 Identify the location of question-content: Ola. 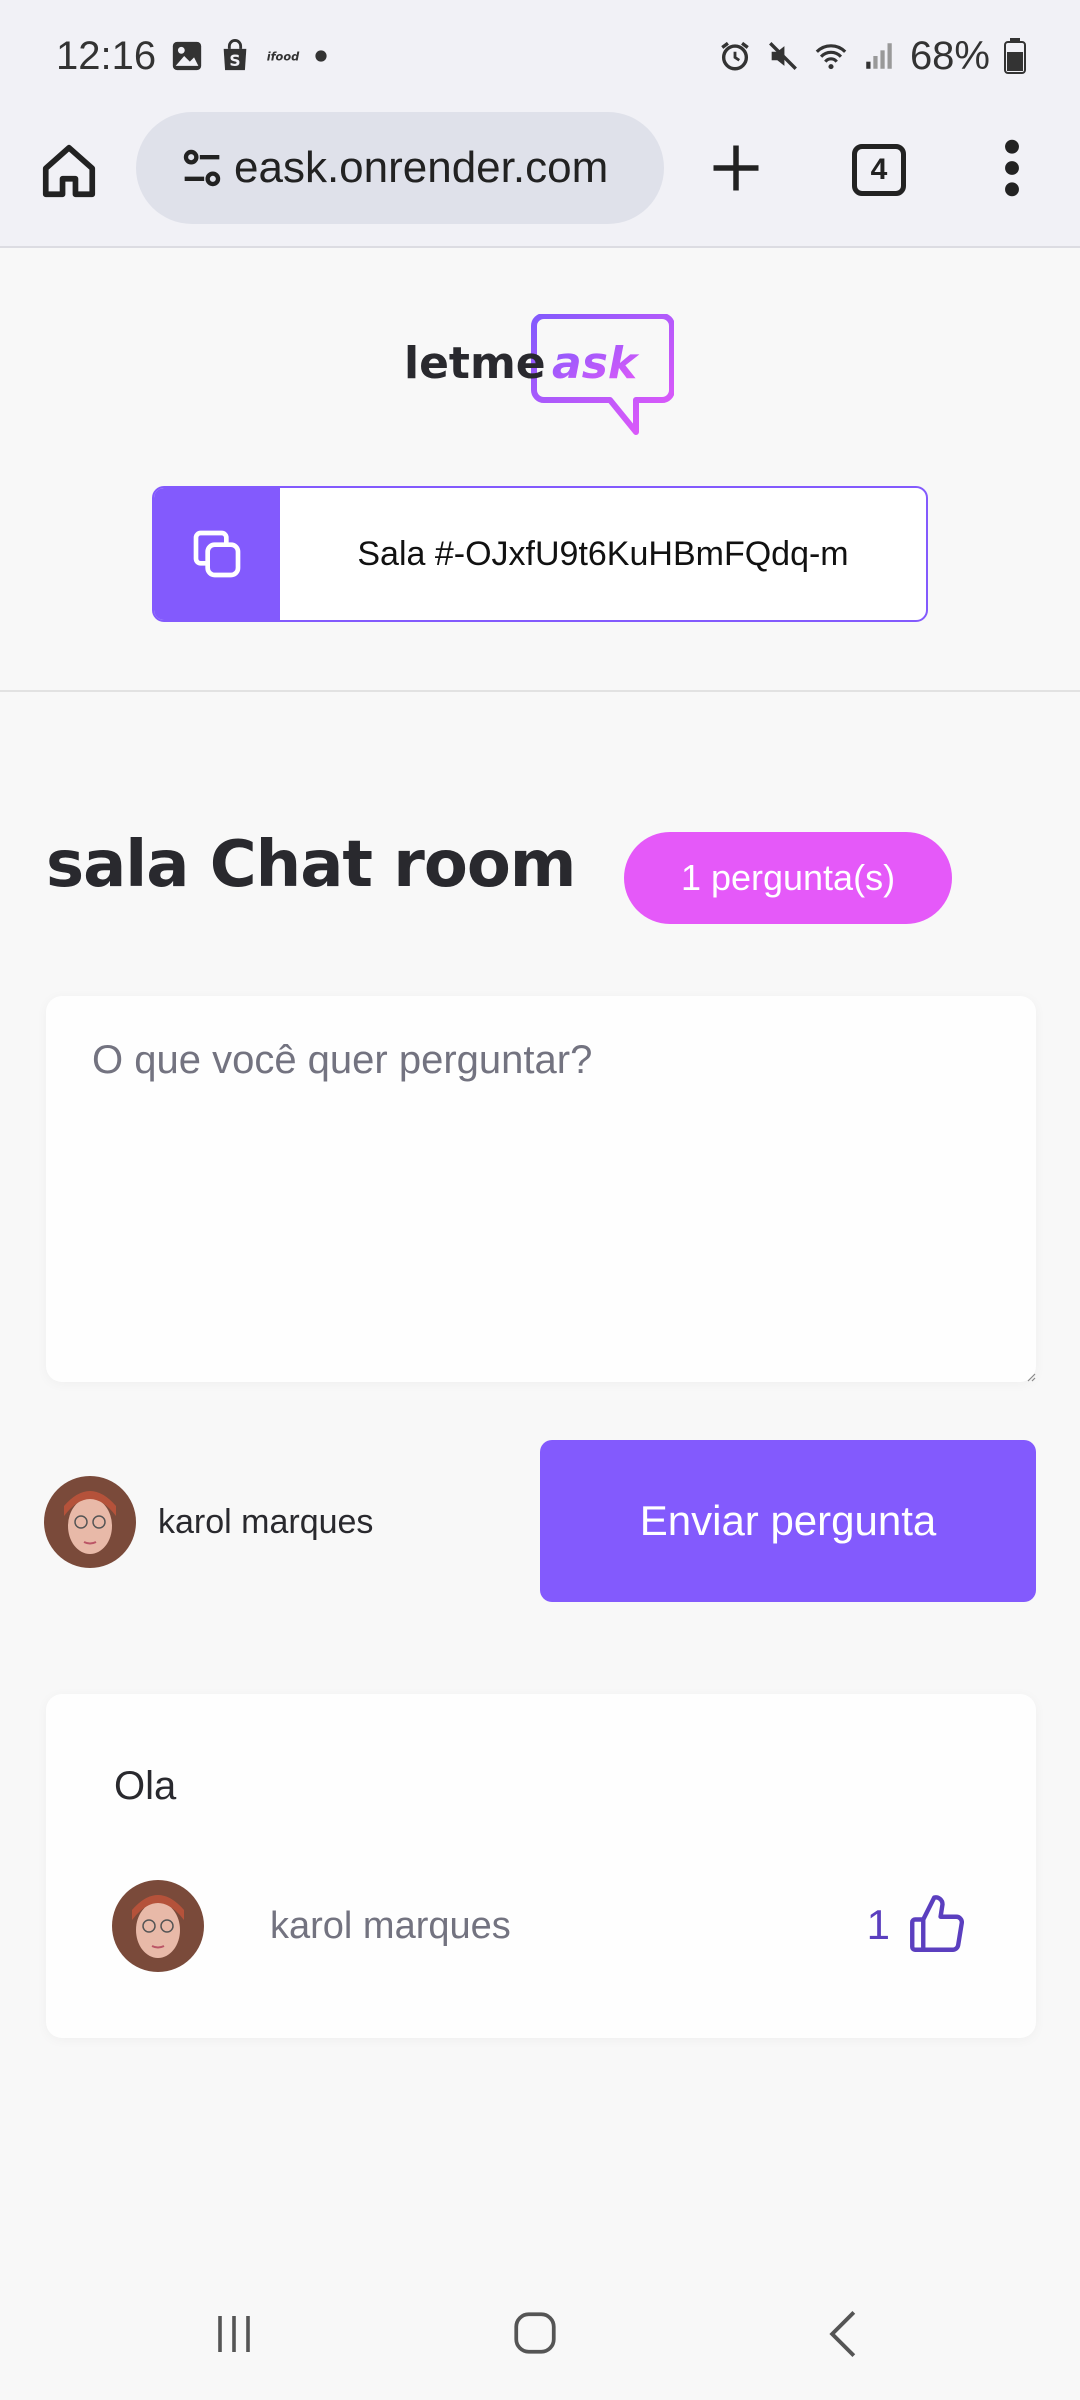
(145, 1786).